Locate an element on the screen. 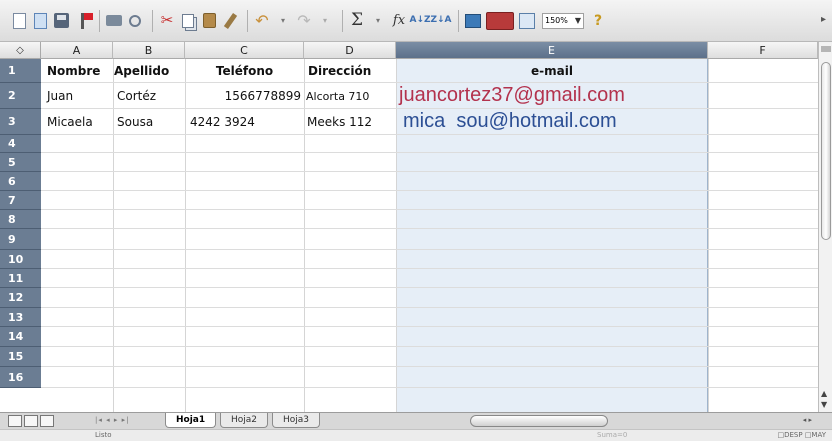 The width and height of the screenshot is (832, 441). normal-view-icon is located at coordinates (15, 421).